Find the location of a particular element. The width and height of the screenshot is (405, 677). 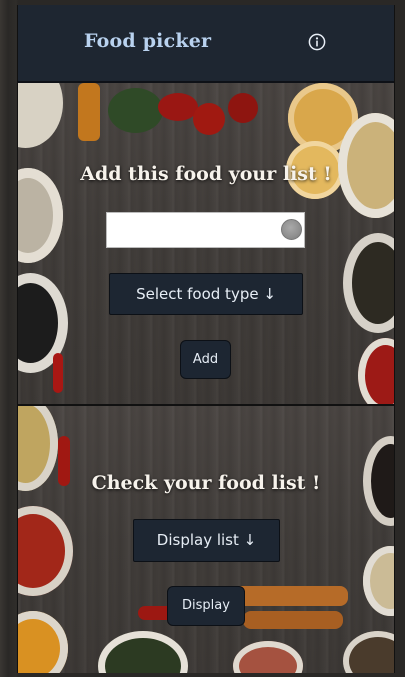

list-section-title: Check your food list ! is located at coordinates (206, 483).